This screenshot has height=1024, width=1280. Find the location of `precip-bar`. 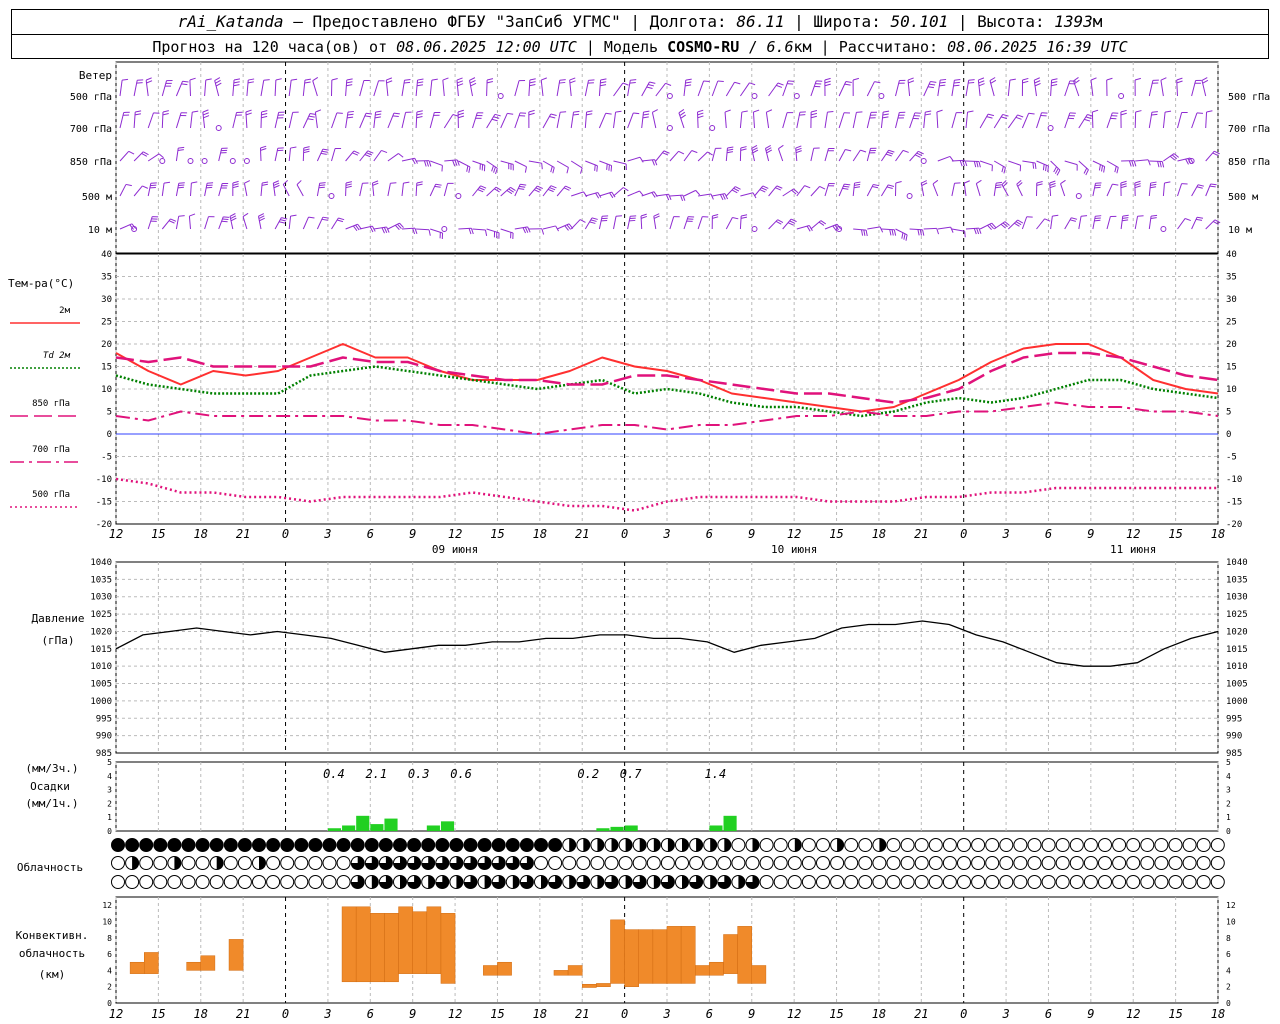

precip-bar is located at coordinates (716, 828).